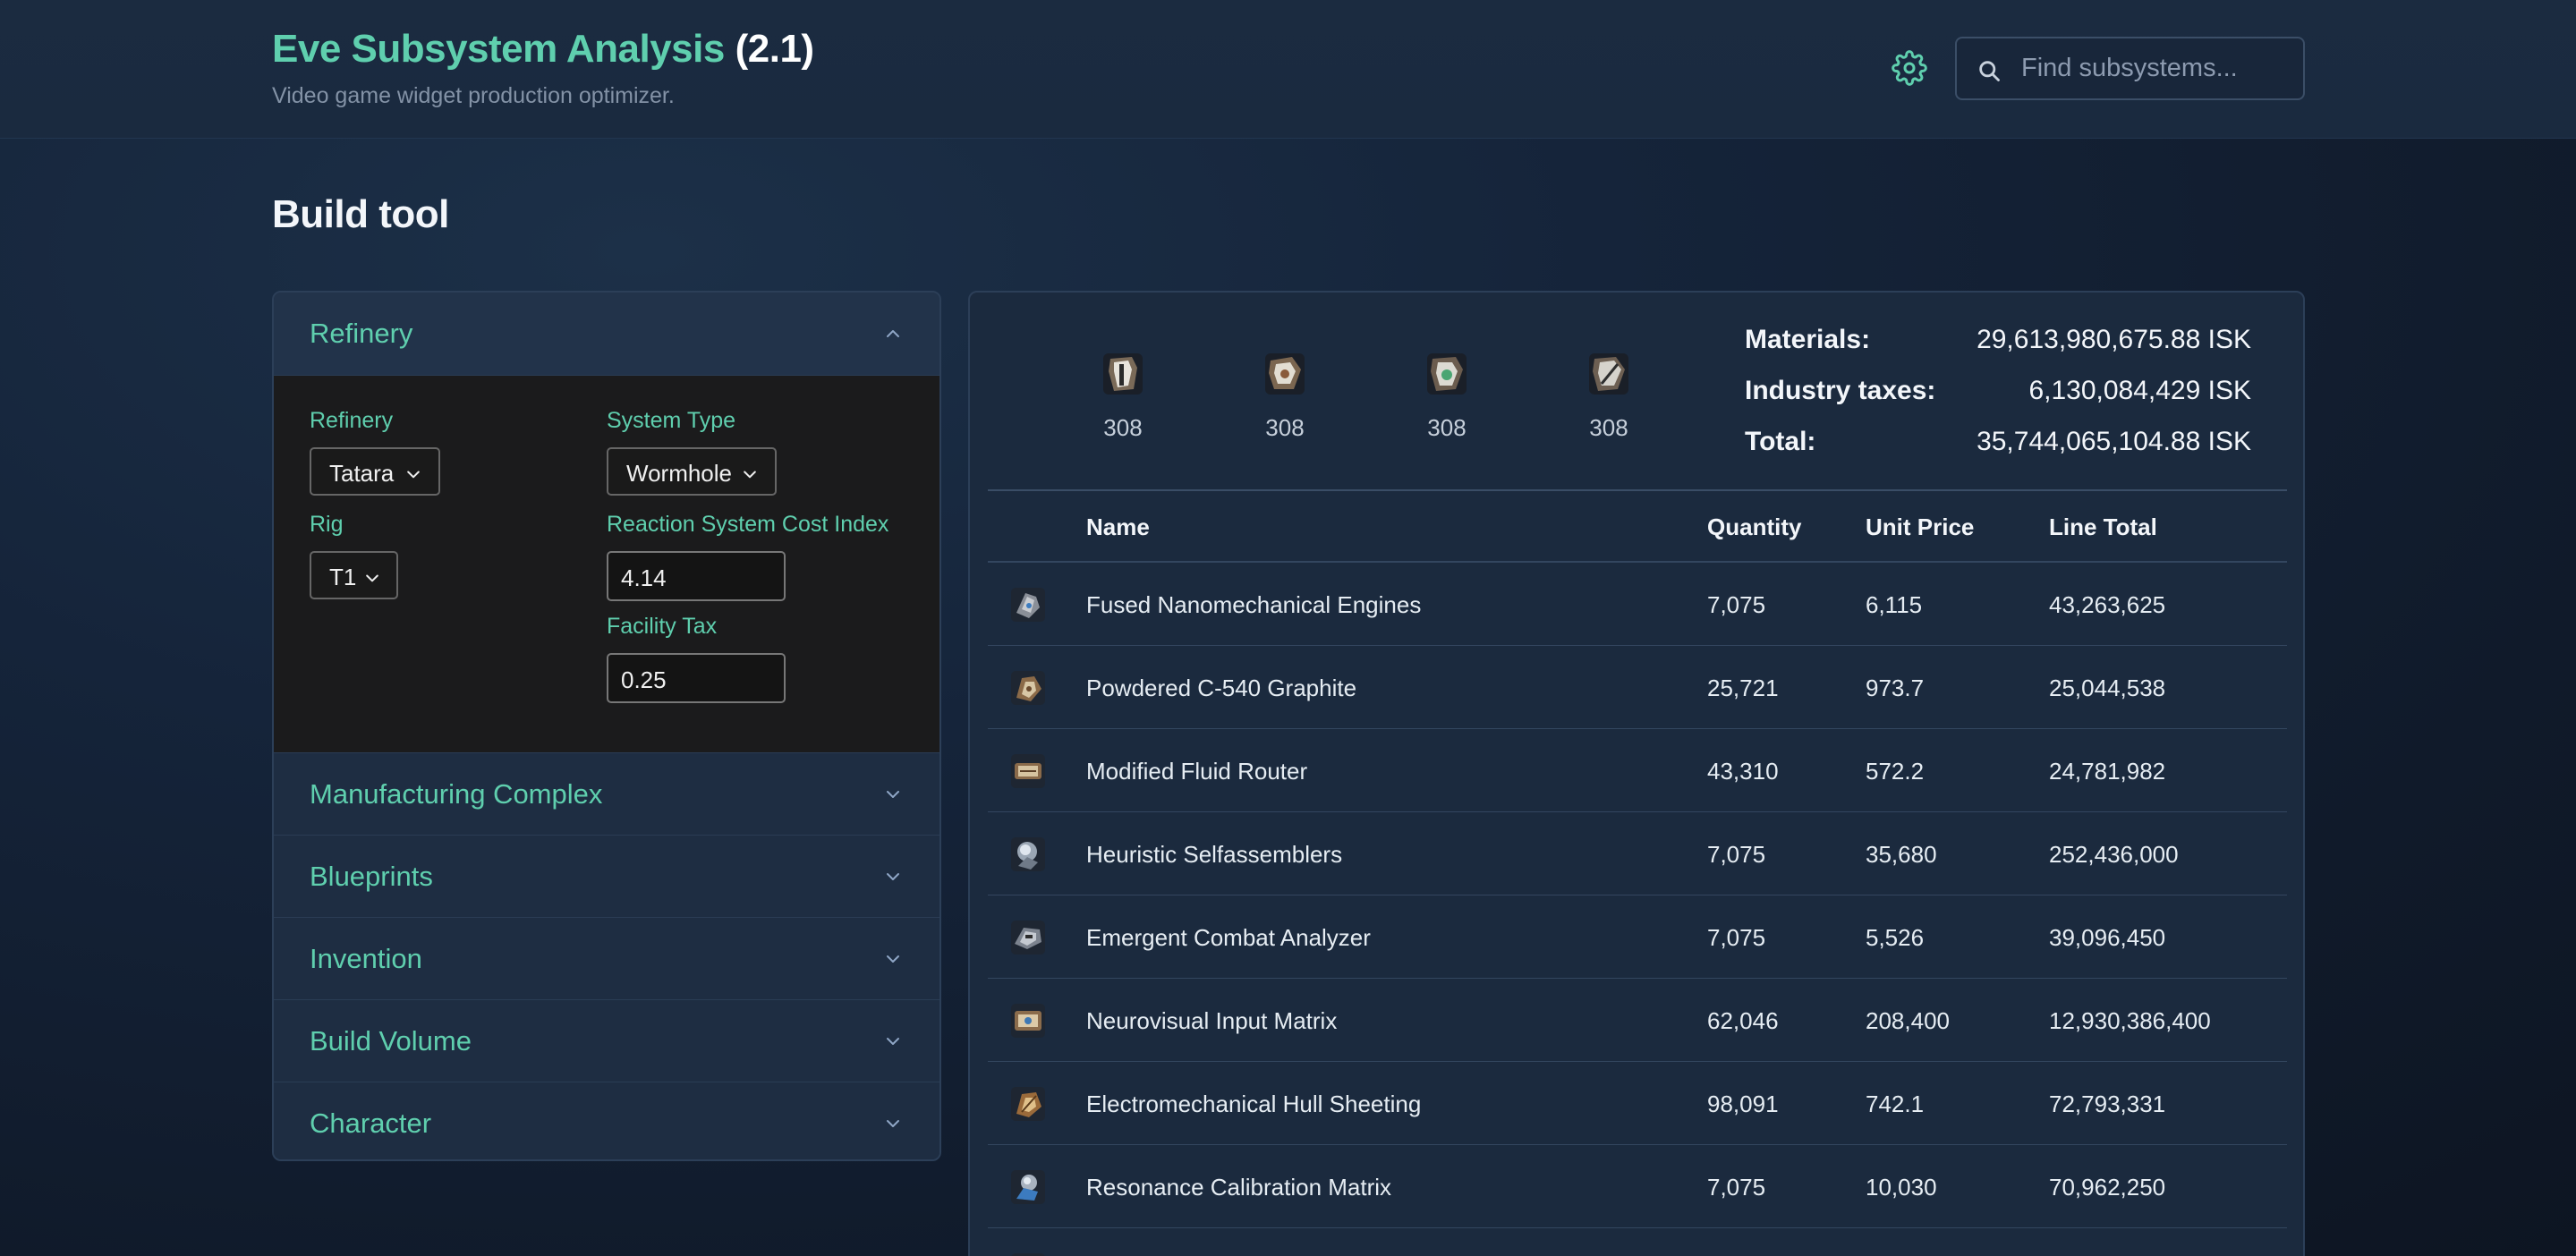 This screenshot has width=2576, height=1256. I want to click on accordion-header-manufacturing: Manufacturing Complex, so click(606, 794).